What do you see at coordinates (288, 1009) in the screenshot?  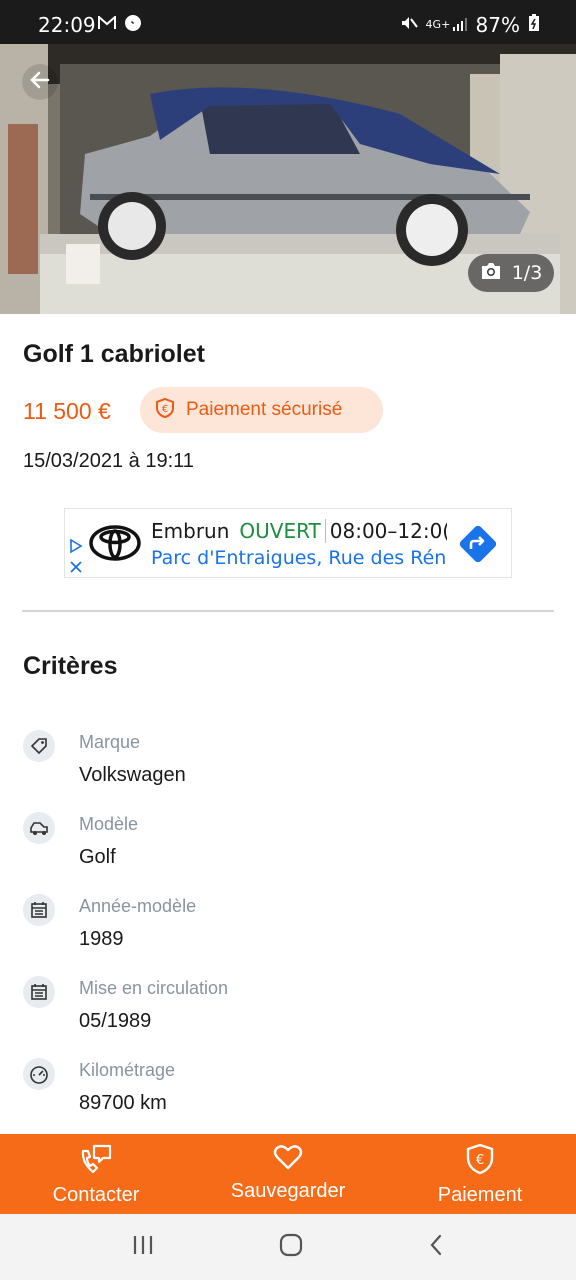 I see `criteria-item-registration: Mise en circulation 05/1989` at bounding box center [288, 1009].